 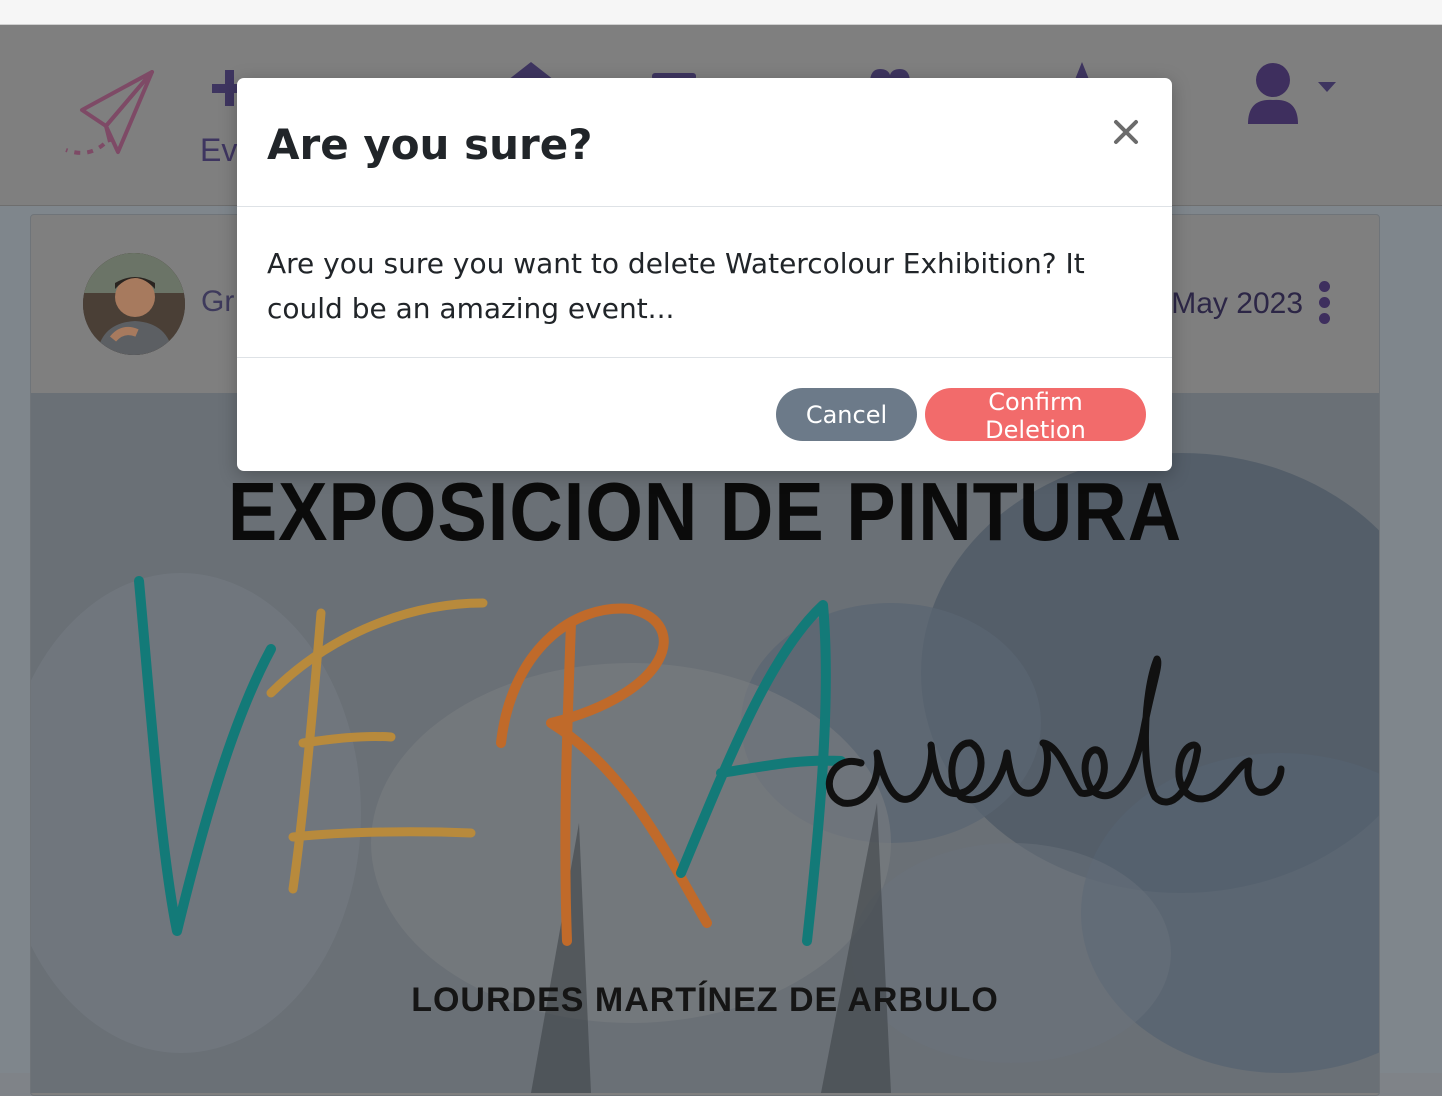 I want to click on close-icon, so click(x=1126, y=132).